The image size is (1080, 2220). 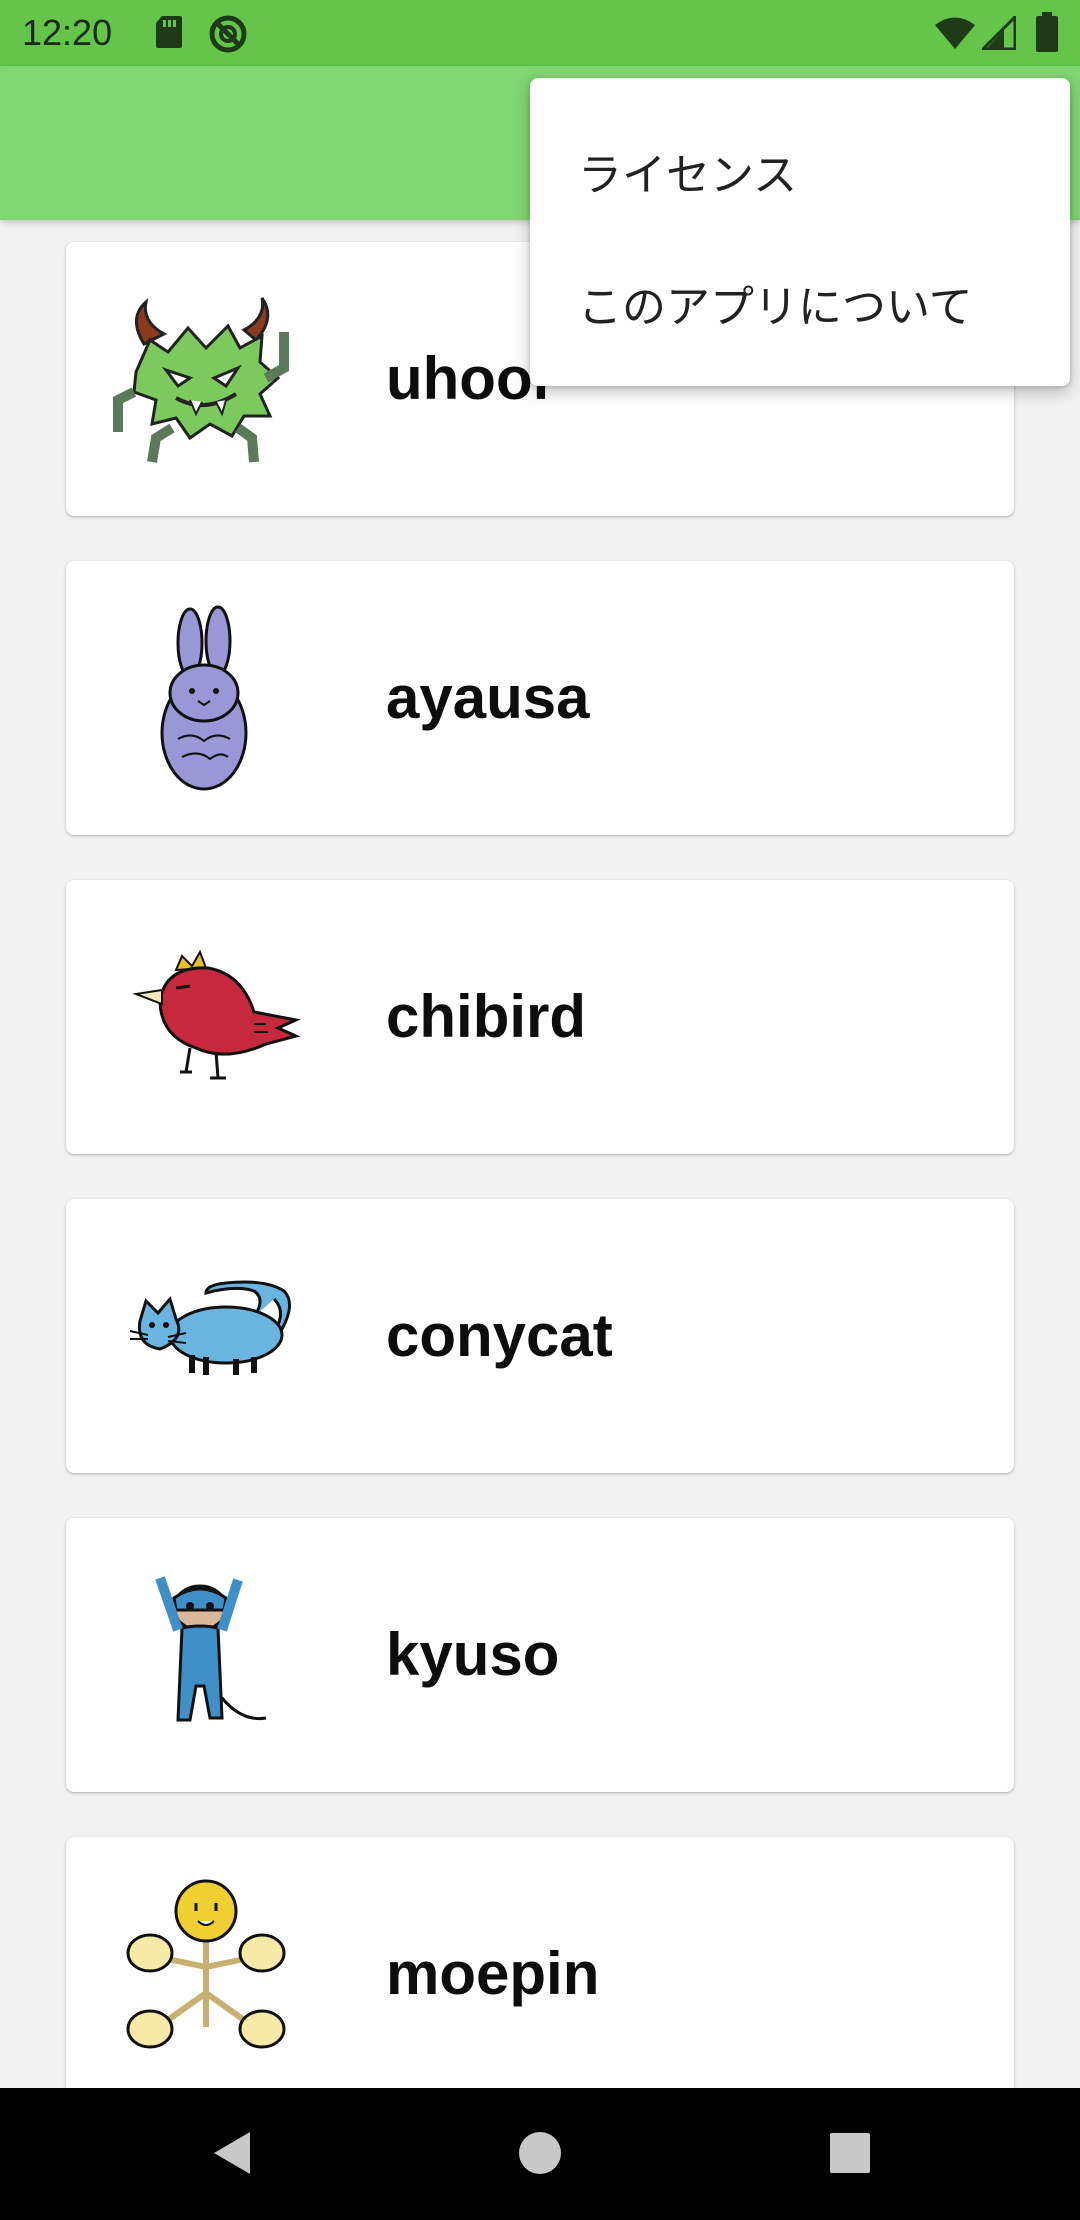 What do you see at coordinates (169, 34) in the screenshot?
I see `sd-card-icon` at bounding box center [169, 34].